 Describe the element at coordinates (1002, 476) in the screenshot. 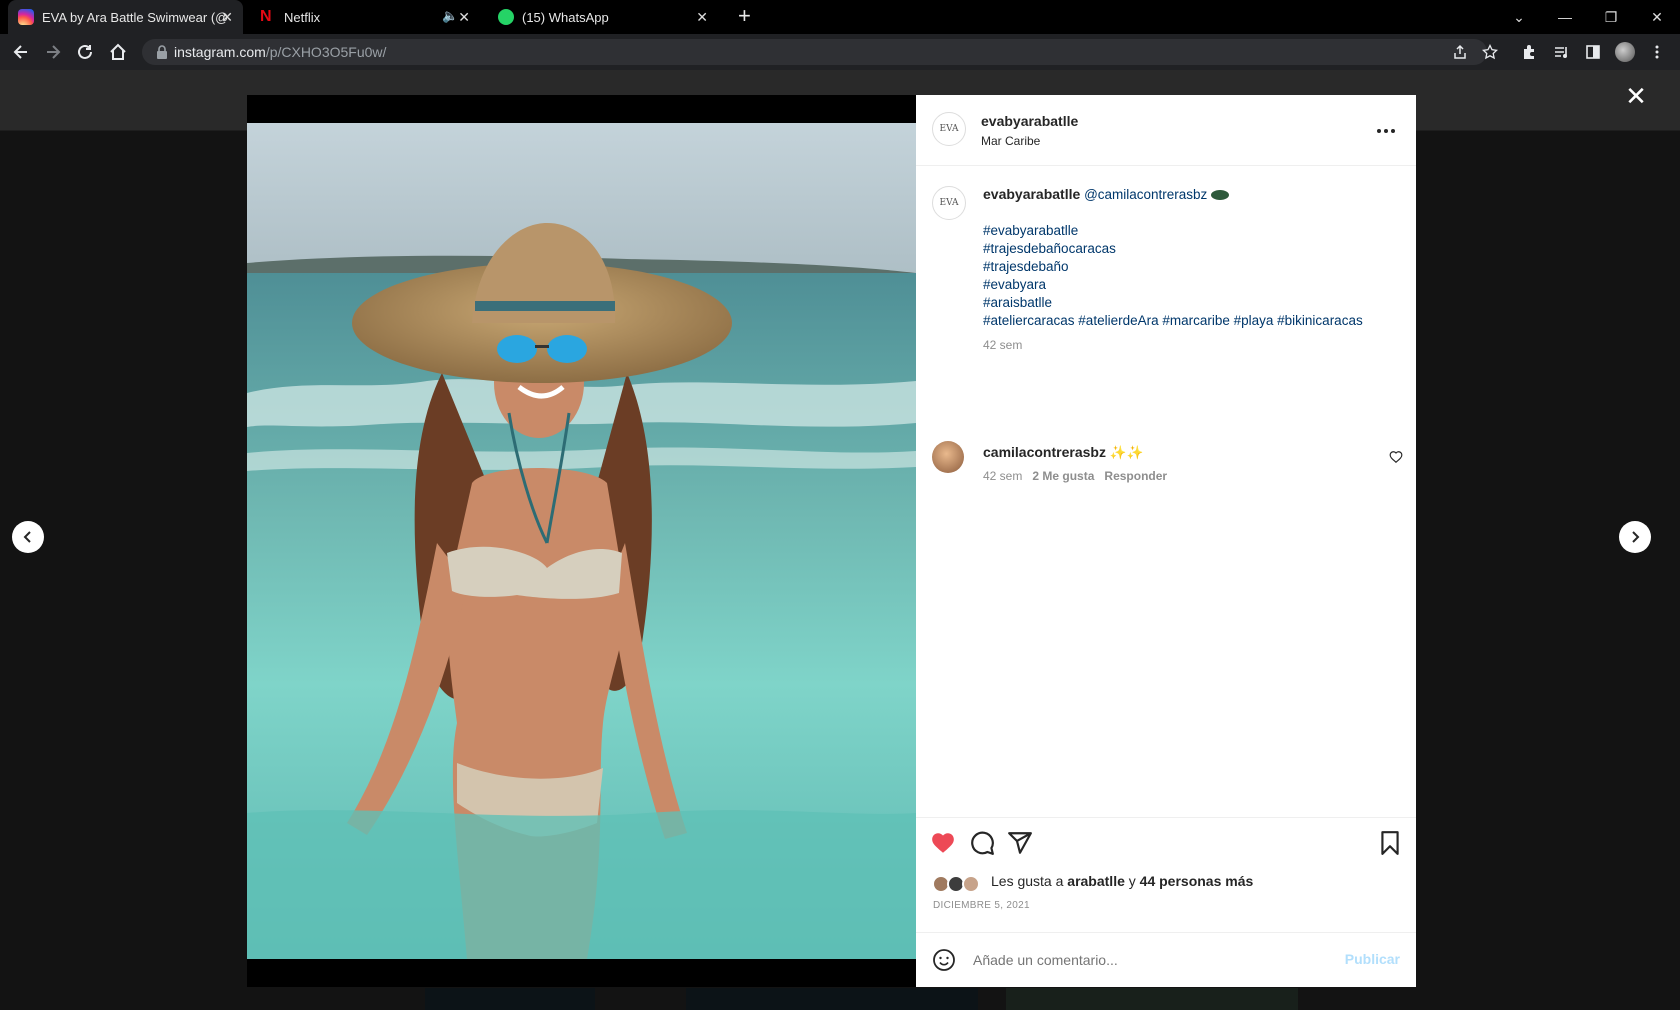

I see `comment-time: 42 sem` at that location.